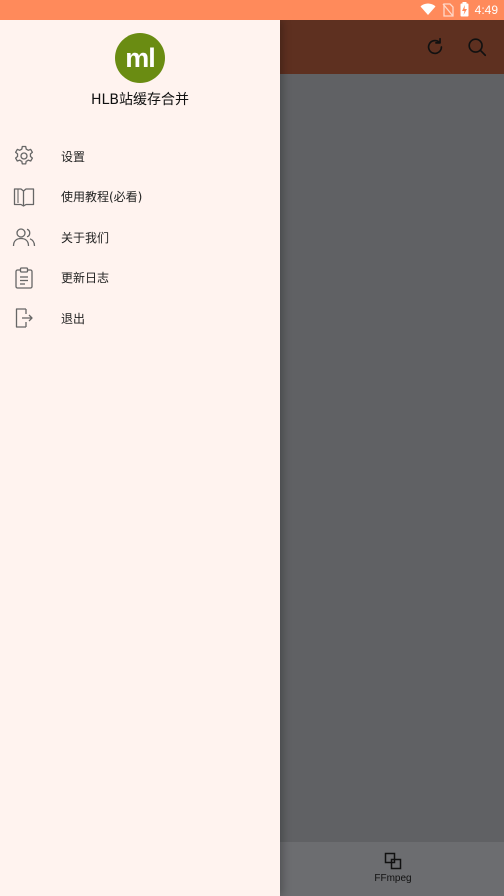  I want to click on battery-charging-icon, so click(464, 9).